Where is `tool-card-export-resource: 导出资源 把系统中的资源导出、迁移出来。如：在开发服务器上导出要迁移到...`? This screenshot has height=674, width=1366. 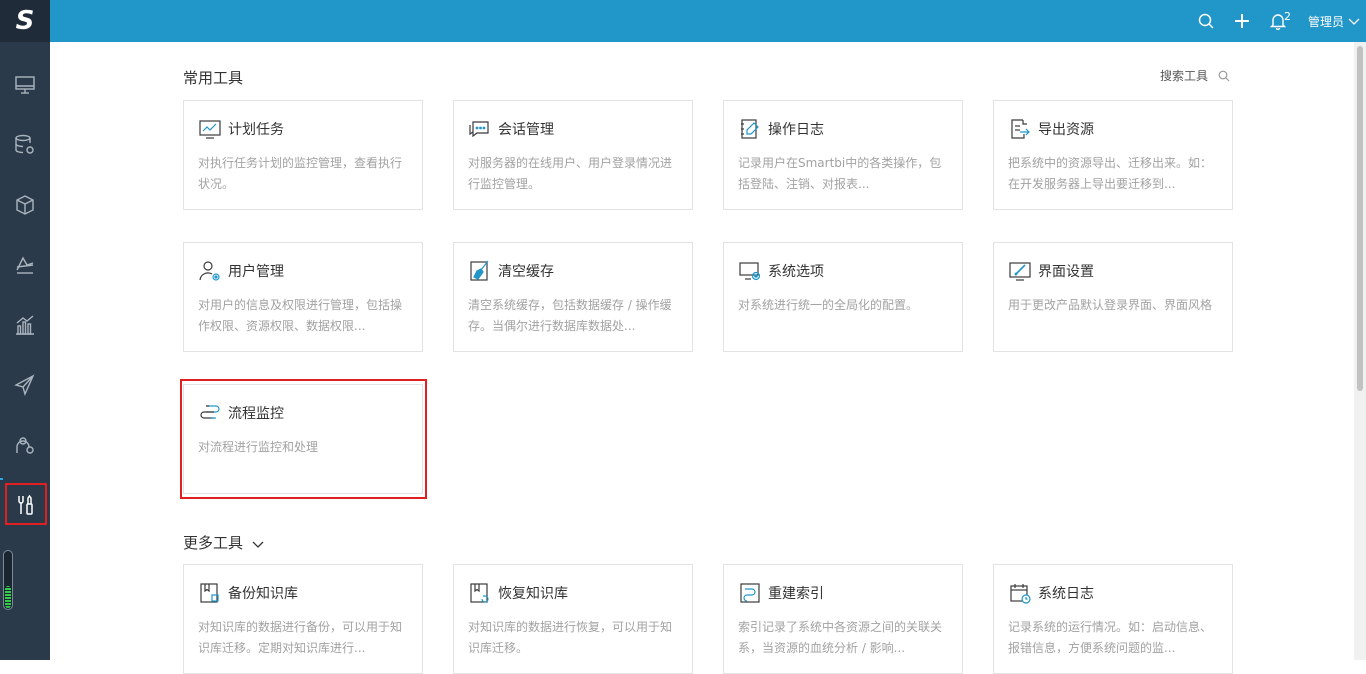 tool-card-export-resource: 导出资源 把系统中的资源导出、迁移出来。如：在开发服务器上导出要迁移到... is located at coordinates (1113, 155).